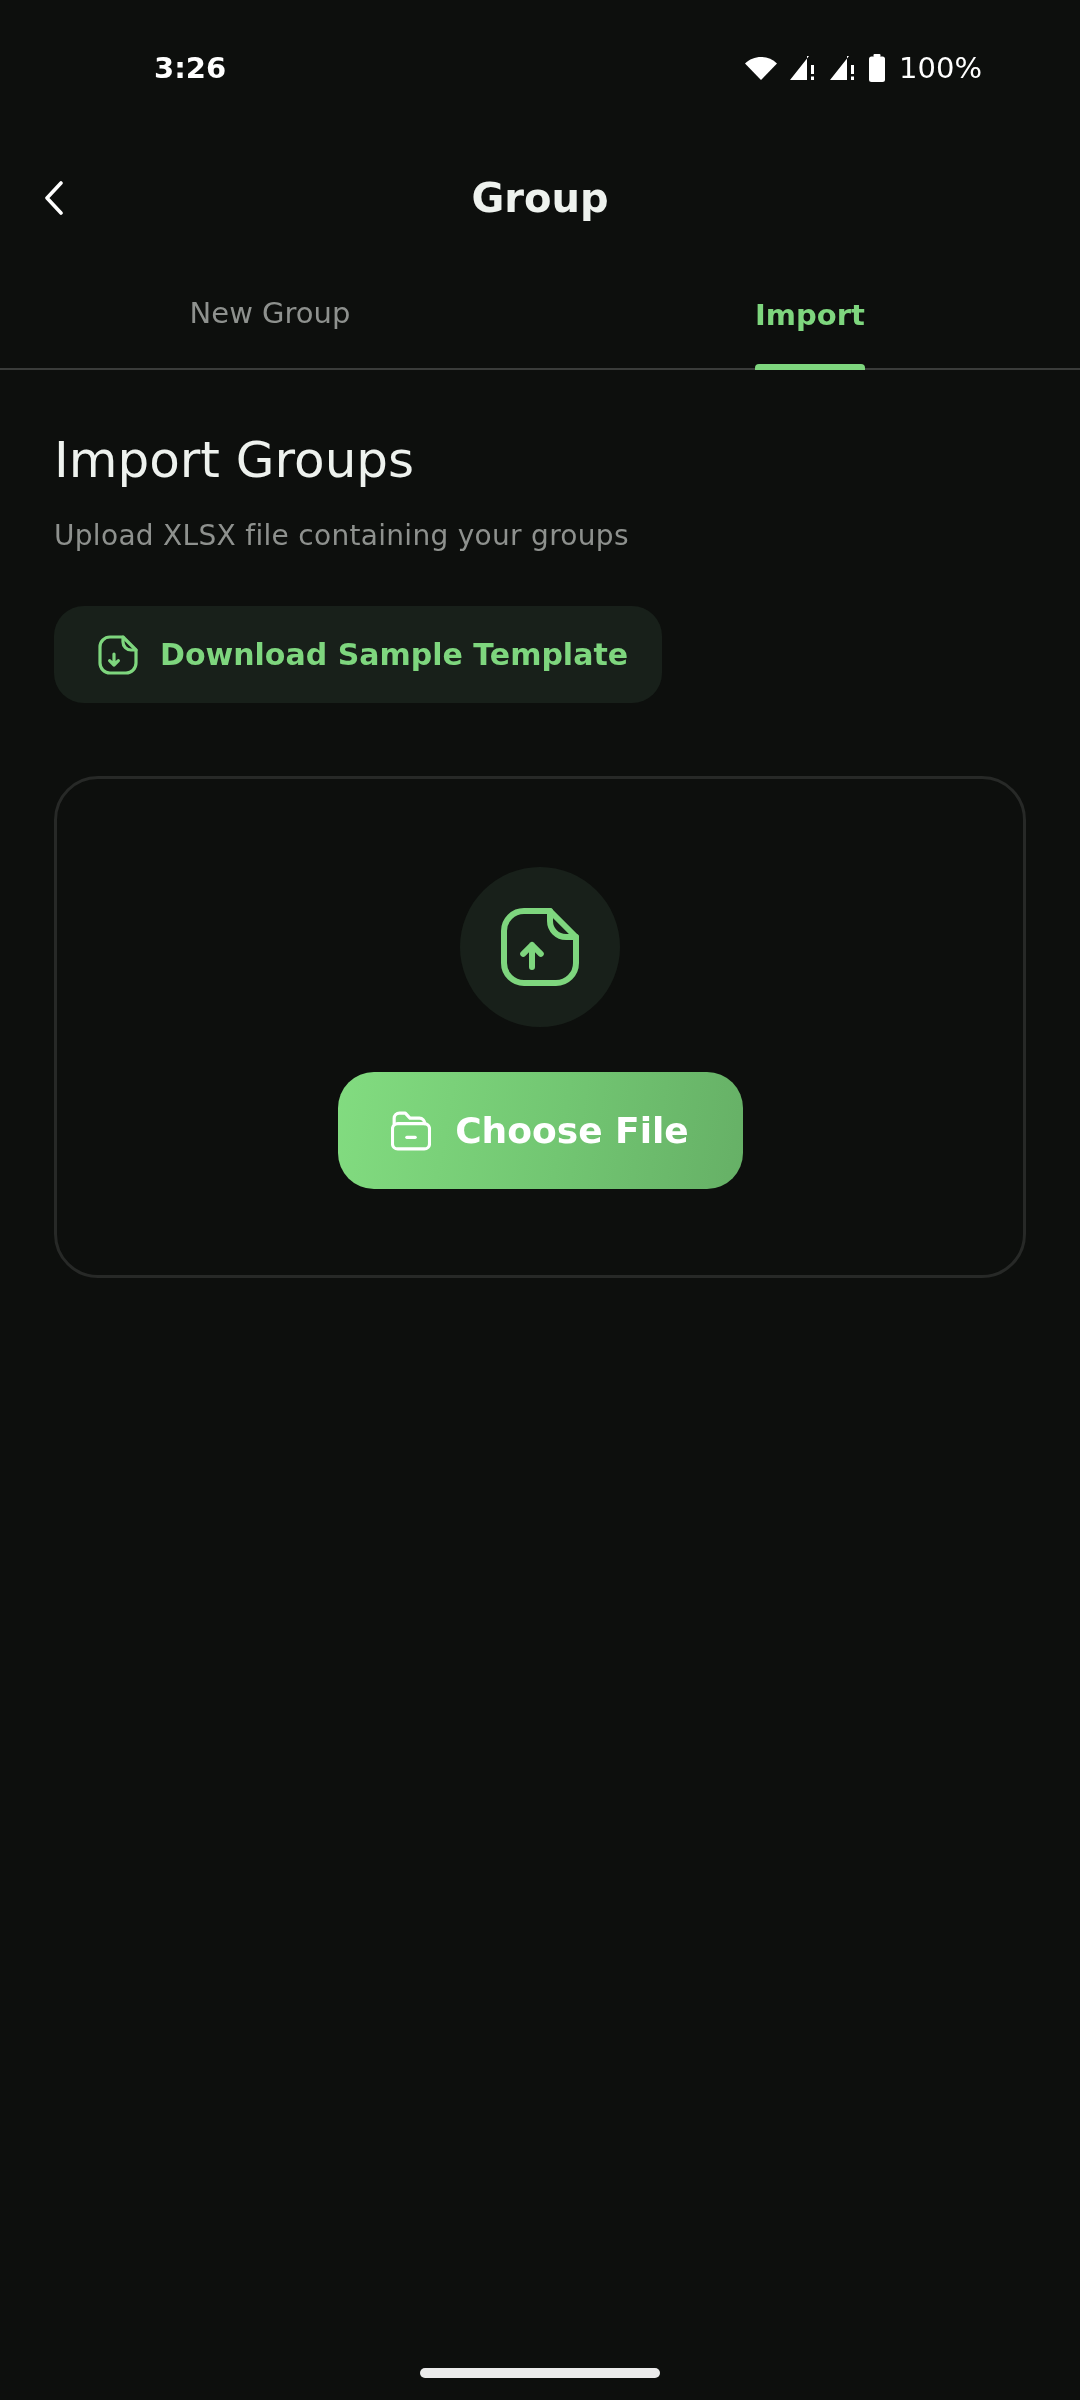  What do you see at coordinates (940, 68) in the screenshot?
I see `battery-percentage: 100%` at bounding box center [940, 68].